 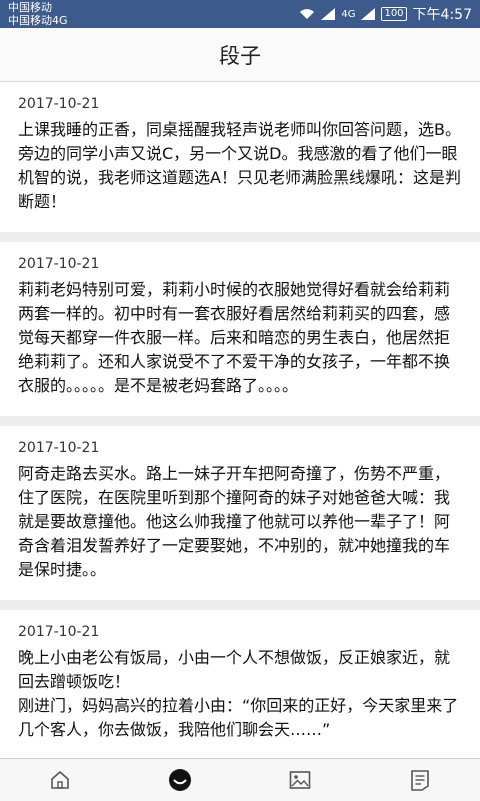 I want to click on battery-indicator: 100, so click(x=394, y=14).